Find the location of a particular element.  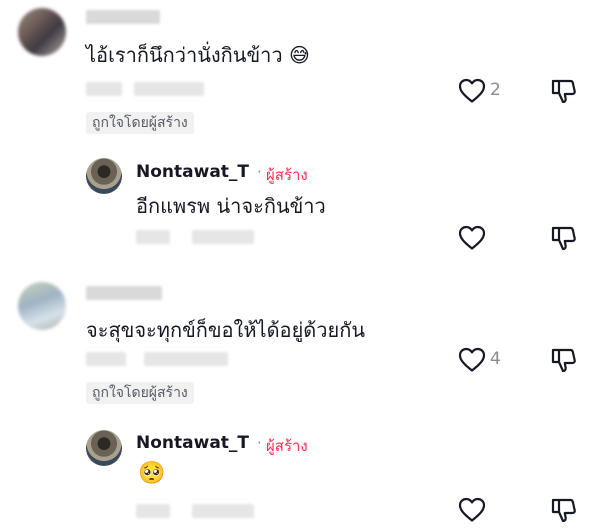

reply-text: อีกแพรพ น่าจะกินข้าว is located at coordinates (231, 206).